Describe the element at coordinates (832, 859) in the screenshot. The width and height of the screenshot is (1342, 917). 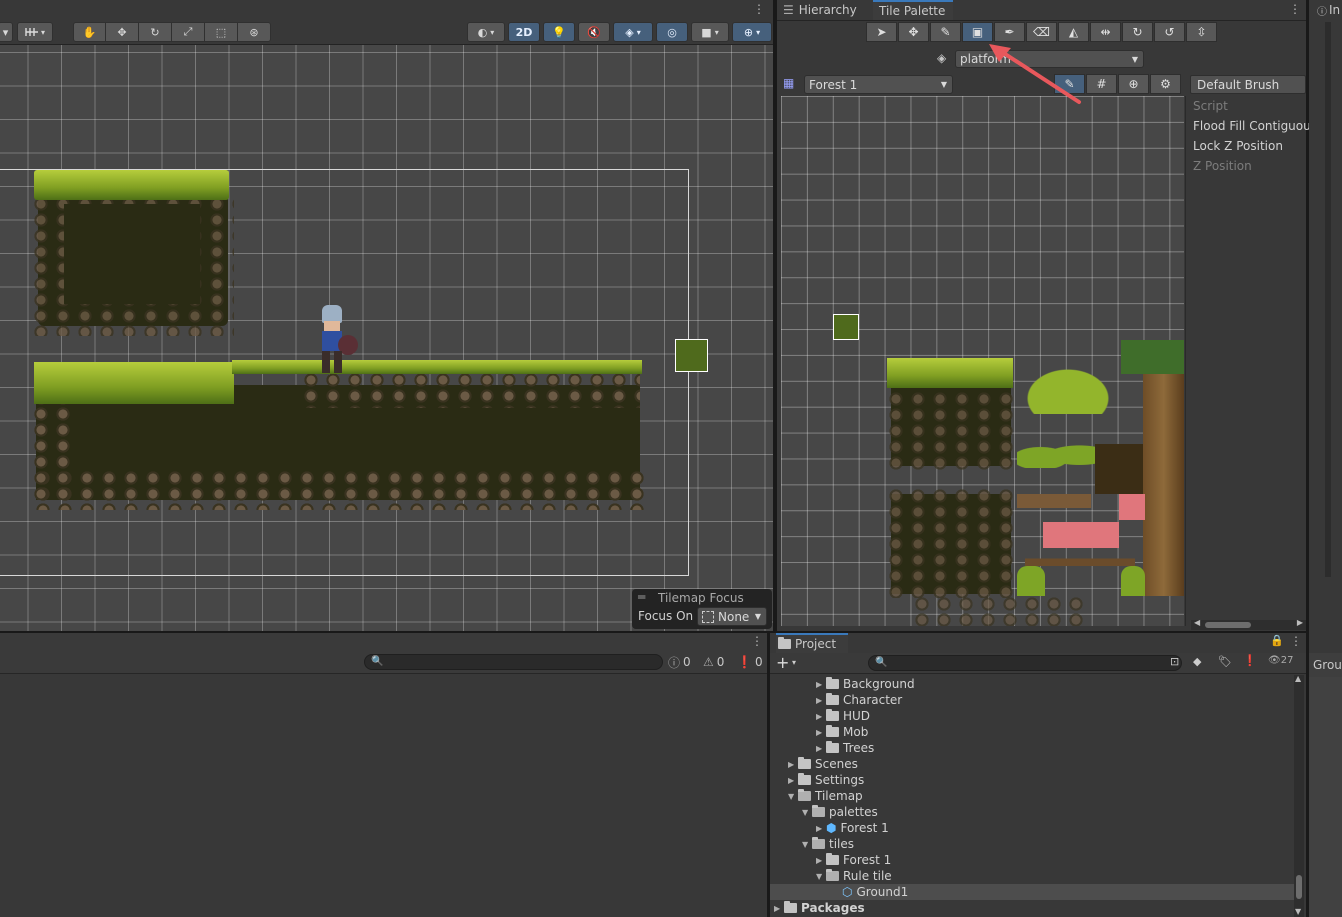
I see `folder-icon` at that location.